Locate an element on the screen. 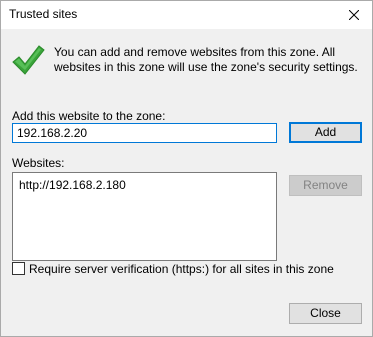 The width and height of the screenshot is (373, 337). close-button: Close is located at coordinates (325, 313).